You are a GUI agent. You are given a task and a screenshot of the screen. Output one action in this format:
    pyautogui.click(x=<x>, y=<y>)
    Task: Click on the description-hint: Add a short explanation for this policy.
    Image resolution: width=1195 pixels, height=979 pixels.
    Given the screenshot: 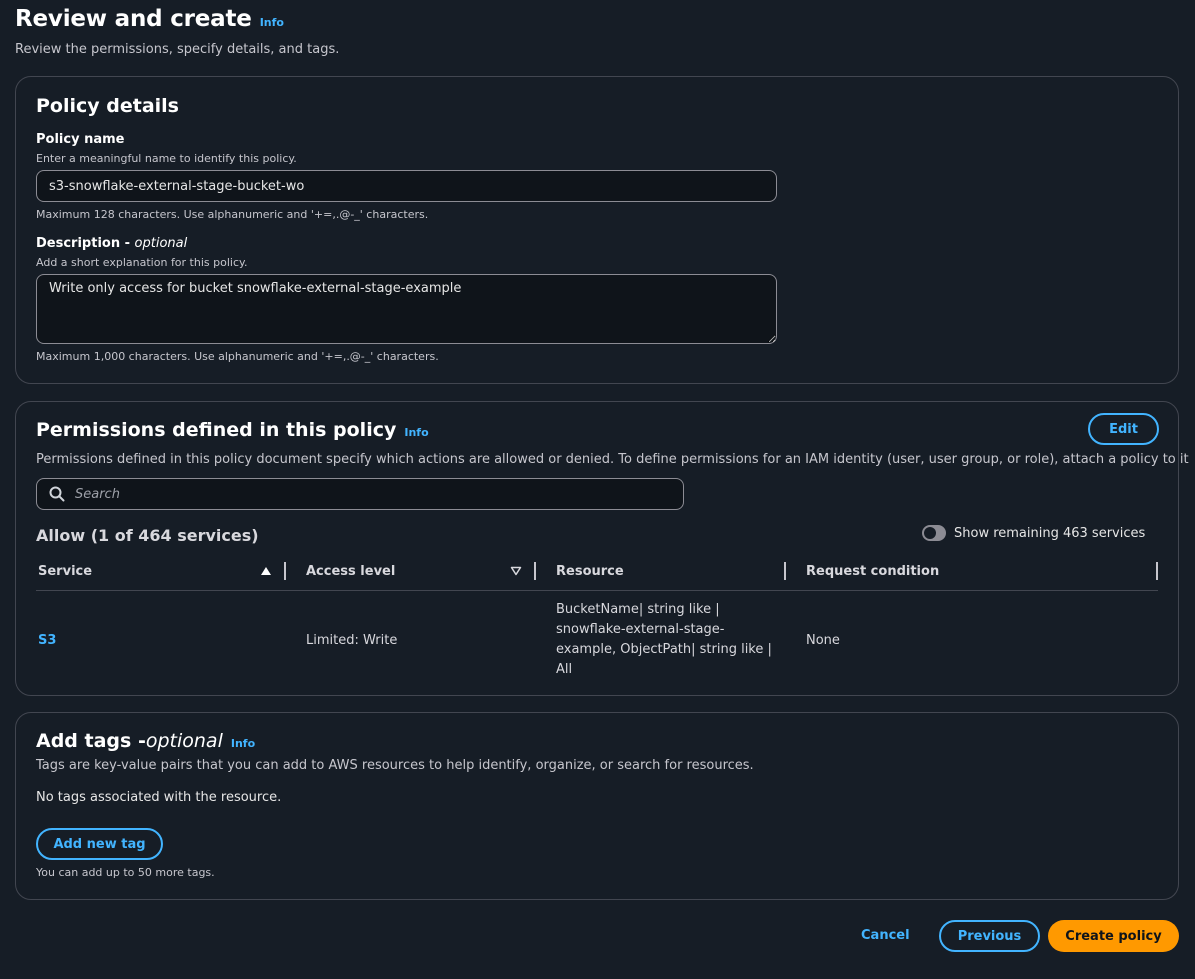 What is the action you would take?
    pyautogui.click(x=142, y=262)
    